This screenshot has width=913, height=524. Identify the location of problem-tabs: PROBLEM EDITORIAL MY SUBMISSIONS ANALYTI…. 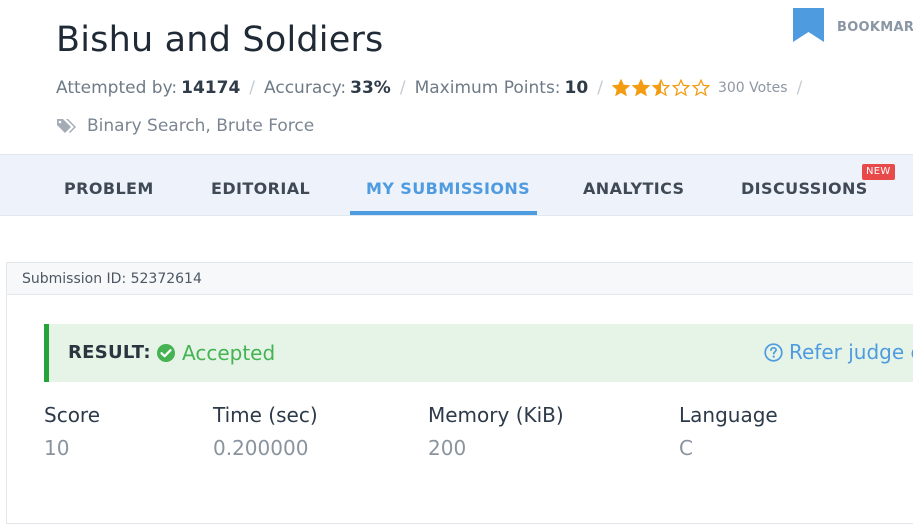
(456, 185).